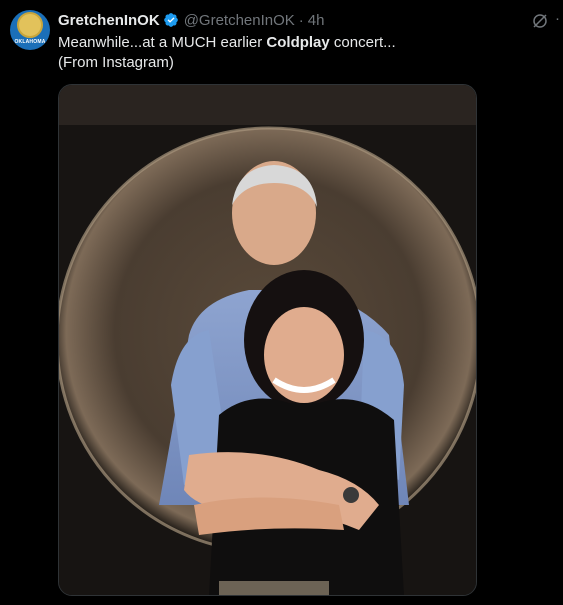 The height and width of the screenshot is (605, 563). Describe the element at coordinates (30, 24) in the screenshot. I see `oklahoma-seal-icon` at that location.